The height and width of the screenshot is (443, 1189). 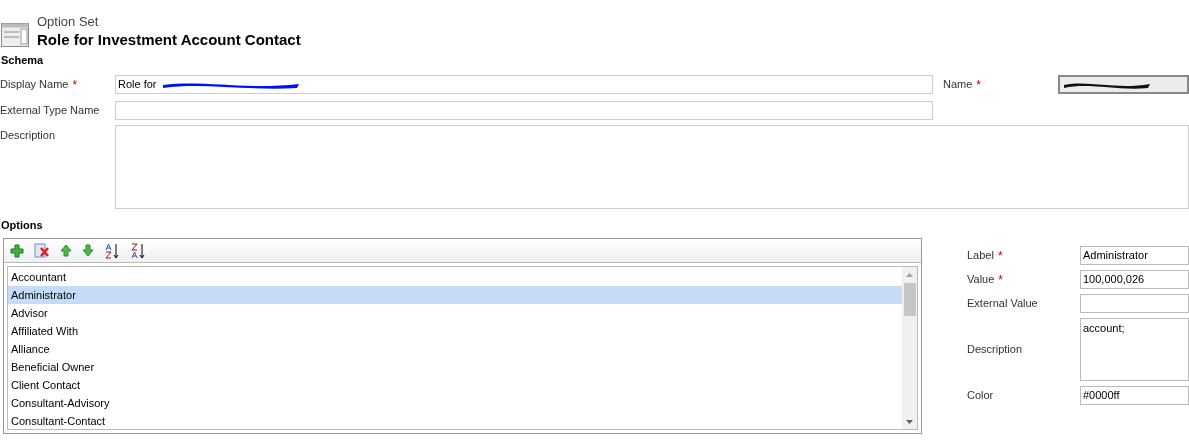 What do you see at coordinates (455, 295) in the screenshot?
I see `option-item: Administrator` at bounding box center [455, 295].